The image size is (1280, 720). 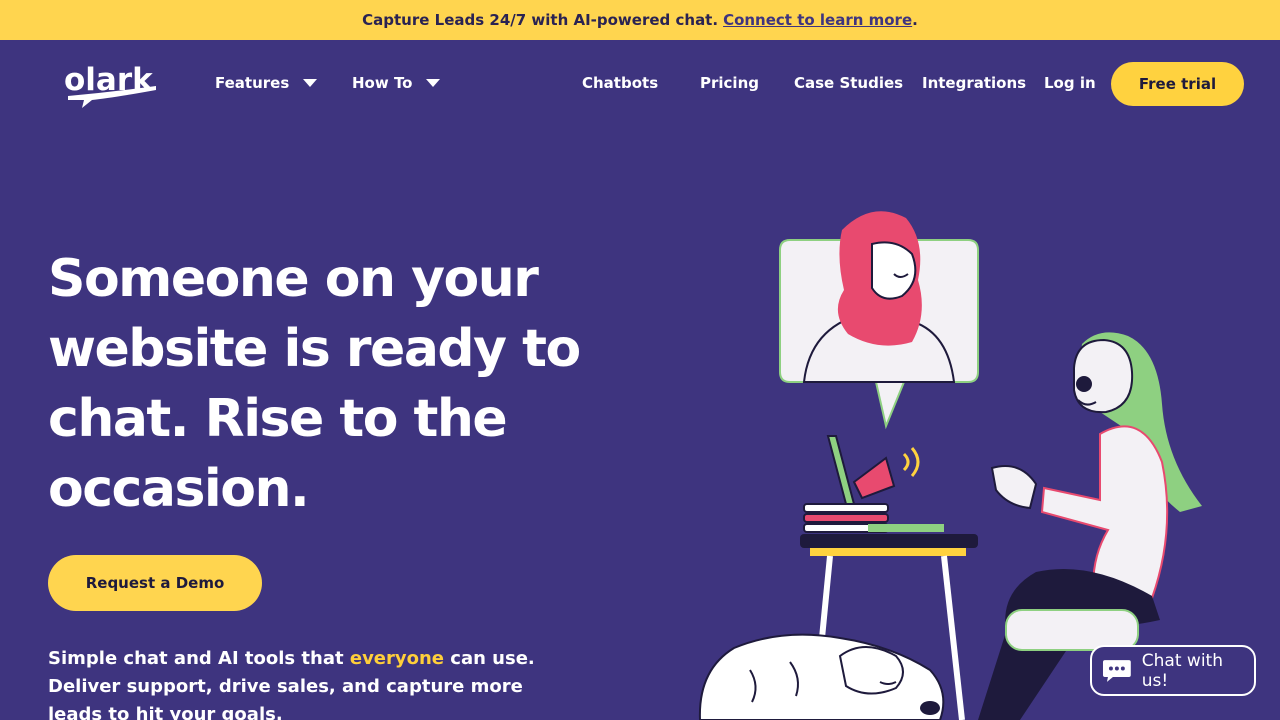 What do you see at coordinates (974, 83) in the screenshot?
I see `nav-integrations: Integrations` at bounding box center [974, 83].